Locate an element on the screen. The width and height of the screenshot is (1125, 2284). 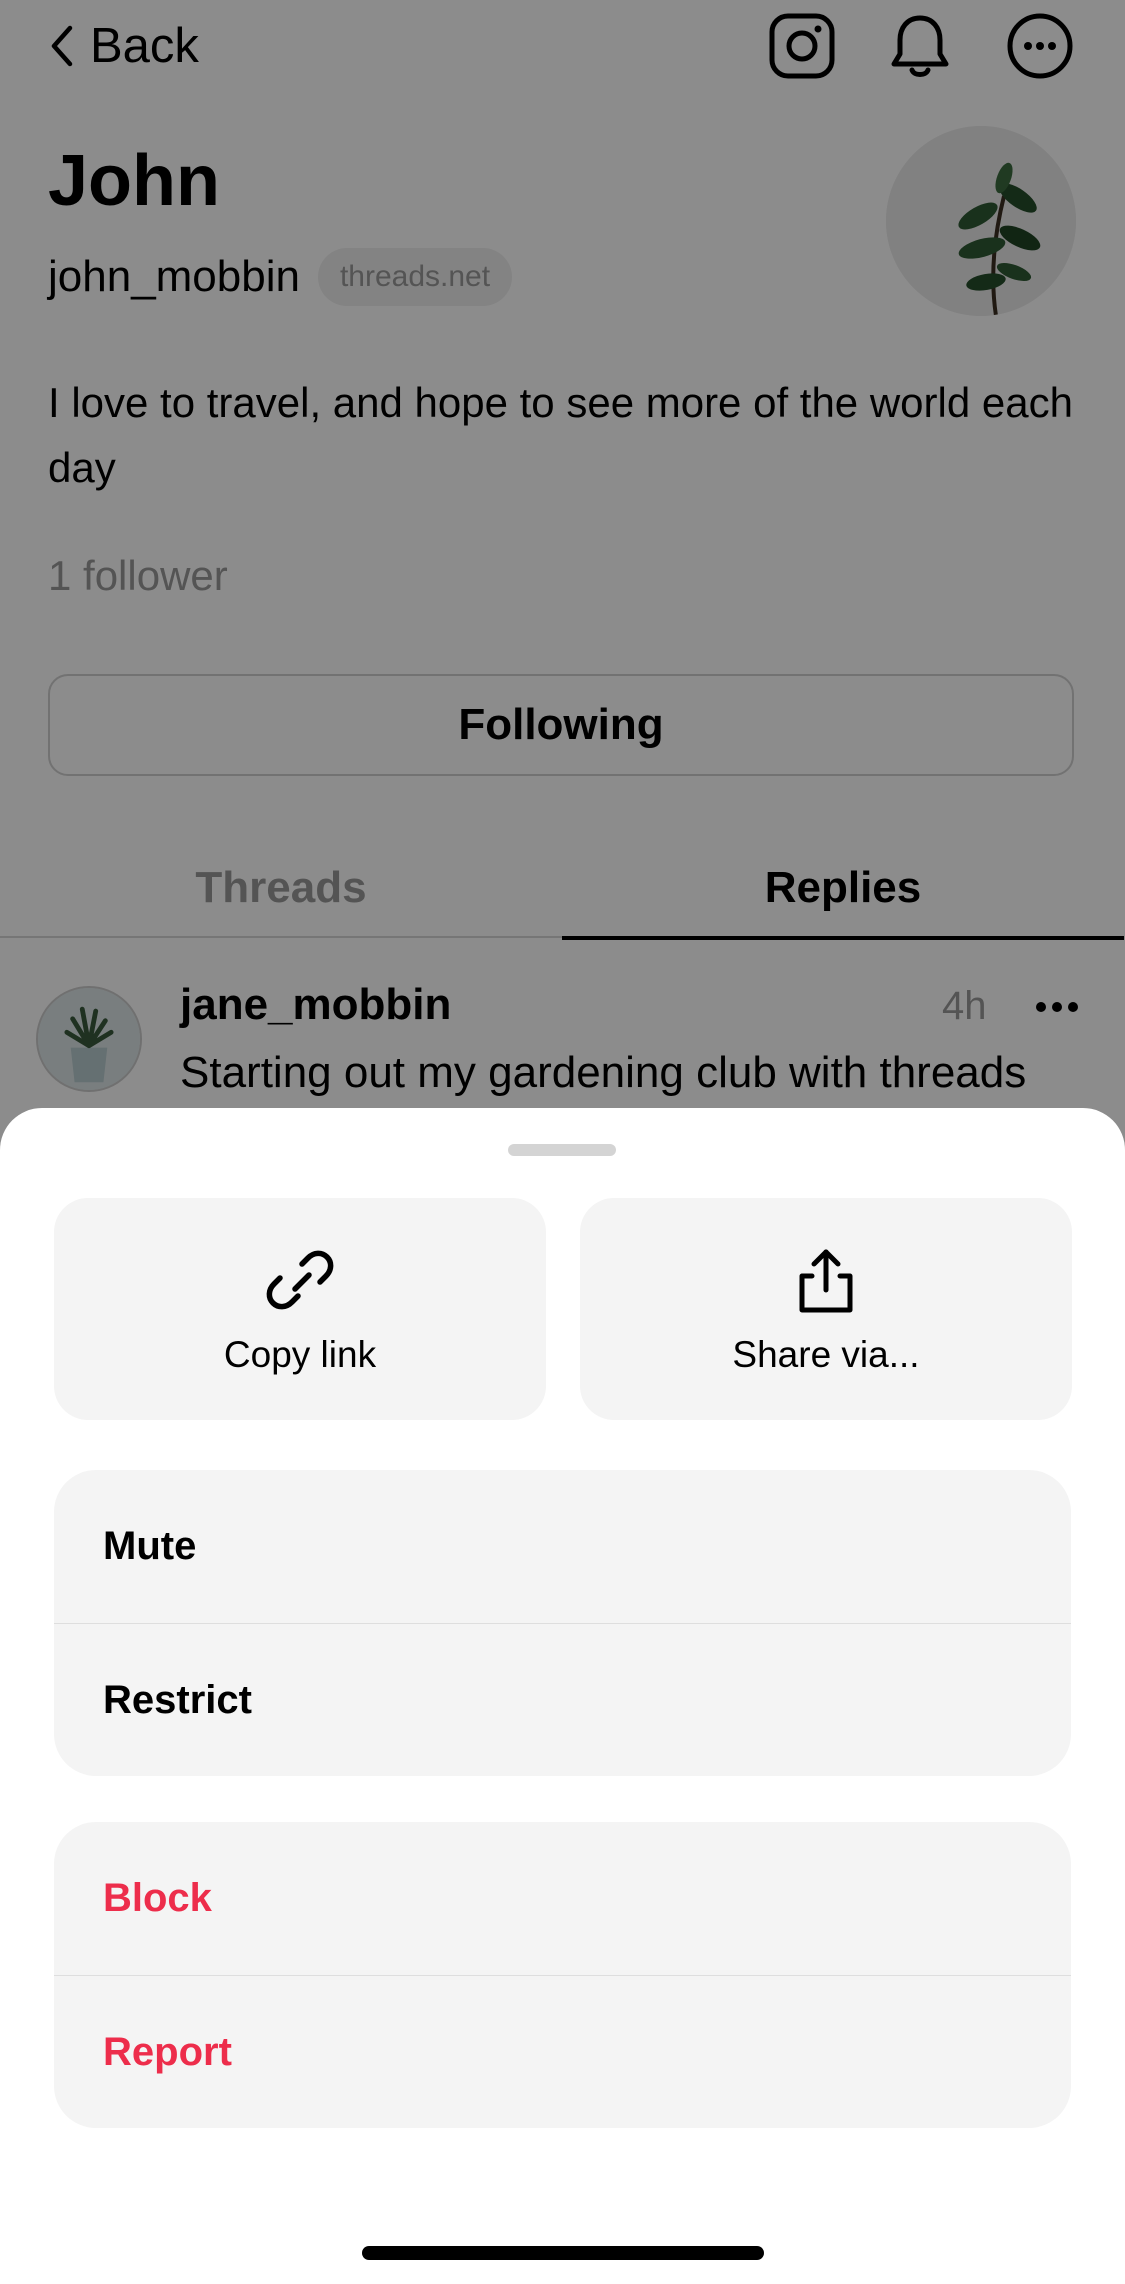
mute-option: Mute is located at coordinates (562, 1546).